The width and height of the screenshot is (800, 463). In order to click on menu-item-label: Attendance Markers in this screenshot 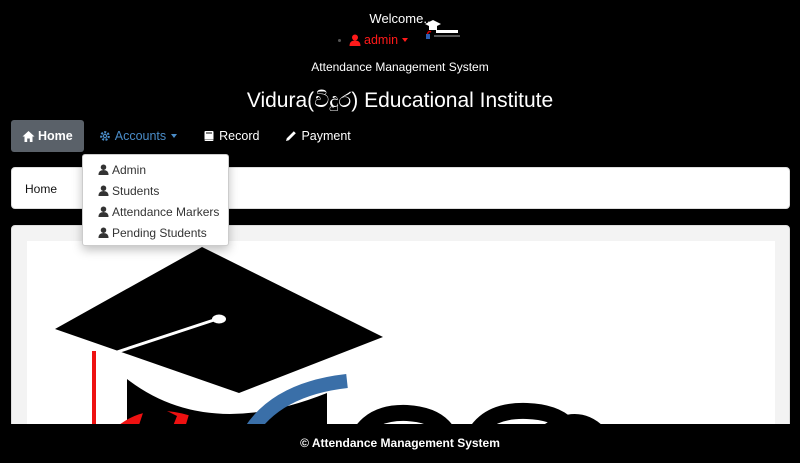, I will do `click(166, 211)`.